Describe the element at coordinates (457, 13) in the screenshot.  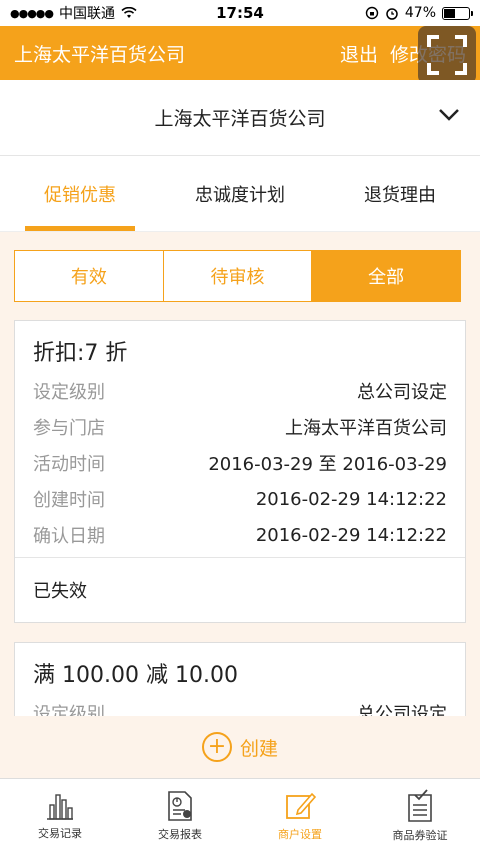
I see `battery-icon` at that location.